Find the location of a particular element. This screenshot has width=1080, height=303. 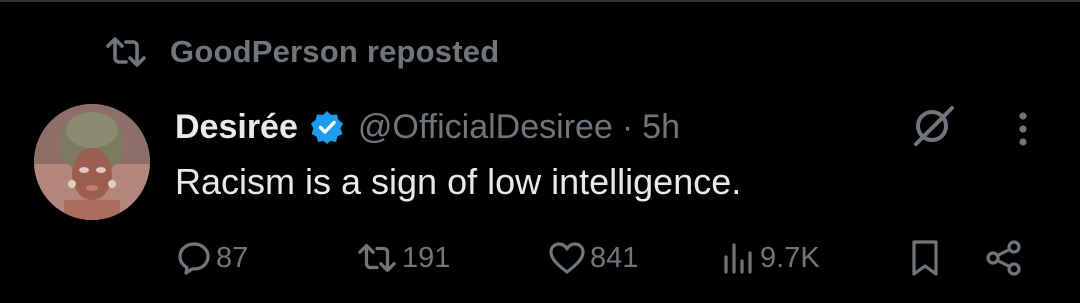

more-vertical-icon is located at coordinates (1023, 129).